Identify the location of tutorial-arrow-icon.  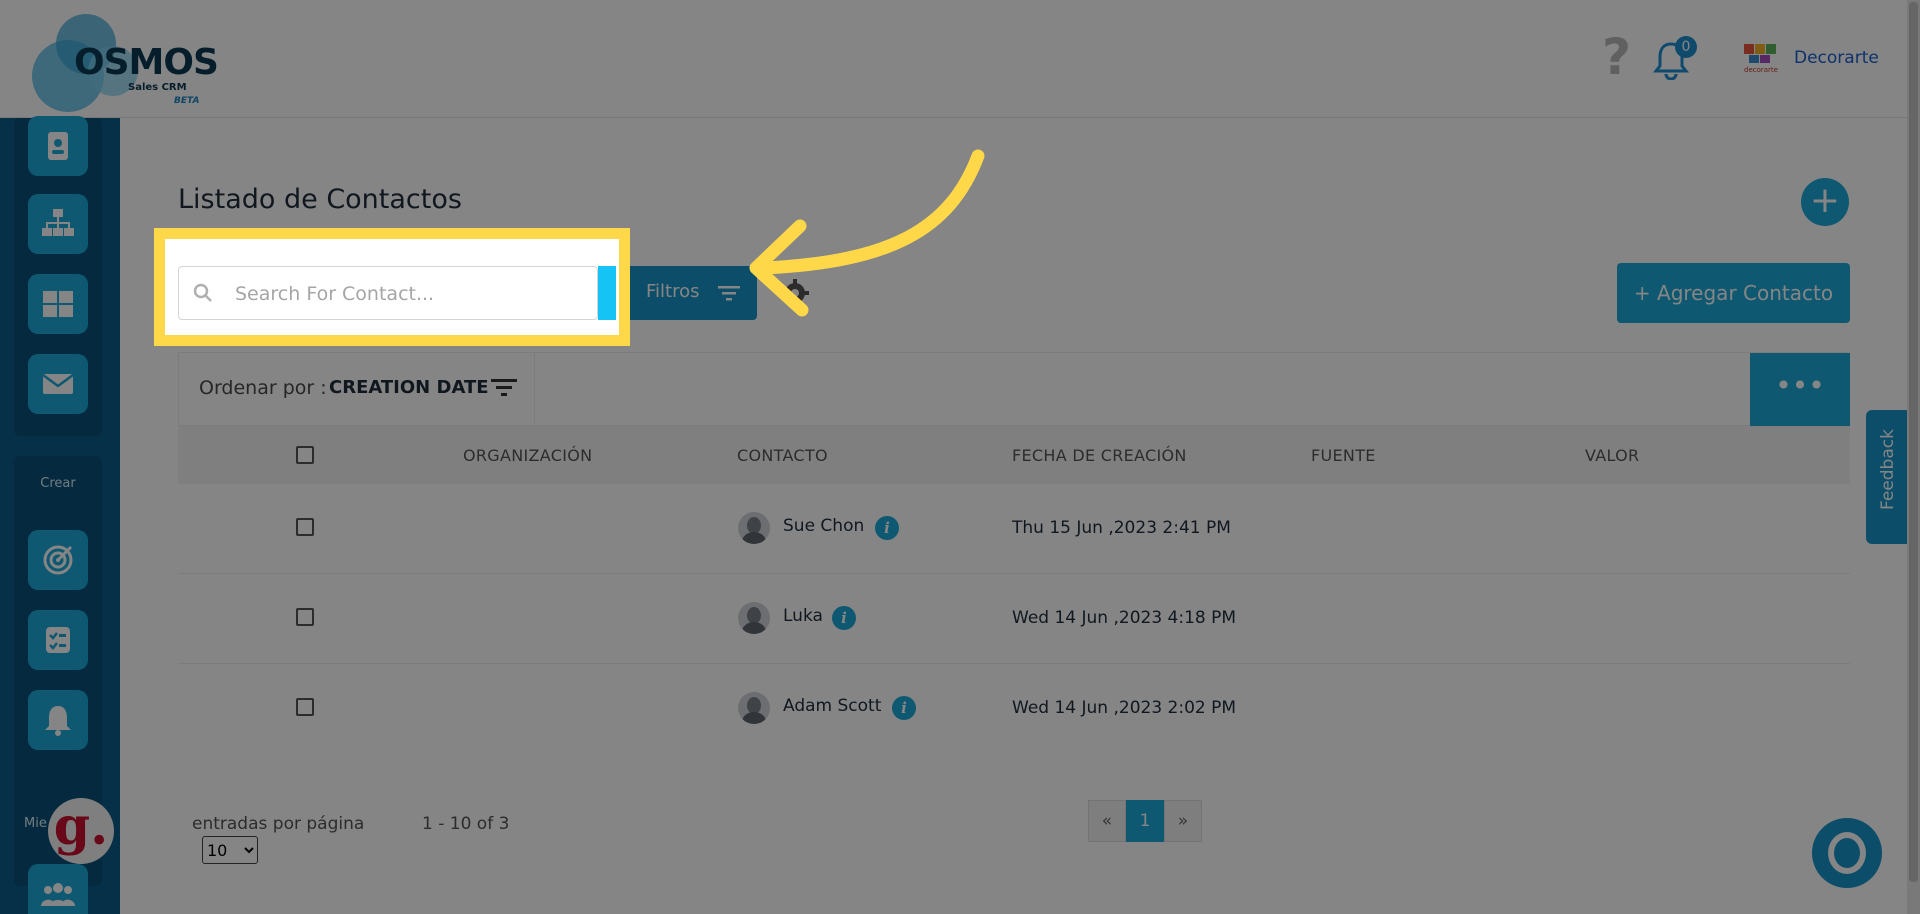
(867, 233).